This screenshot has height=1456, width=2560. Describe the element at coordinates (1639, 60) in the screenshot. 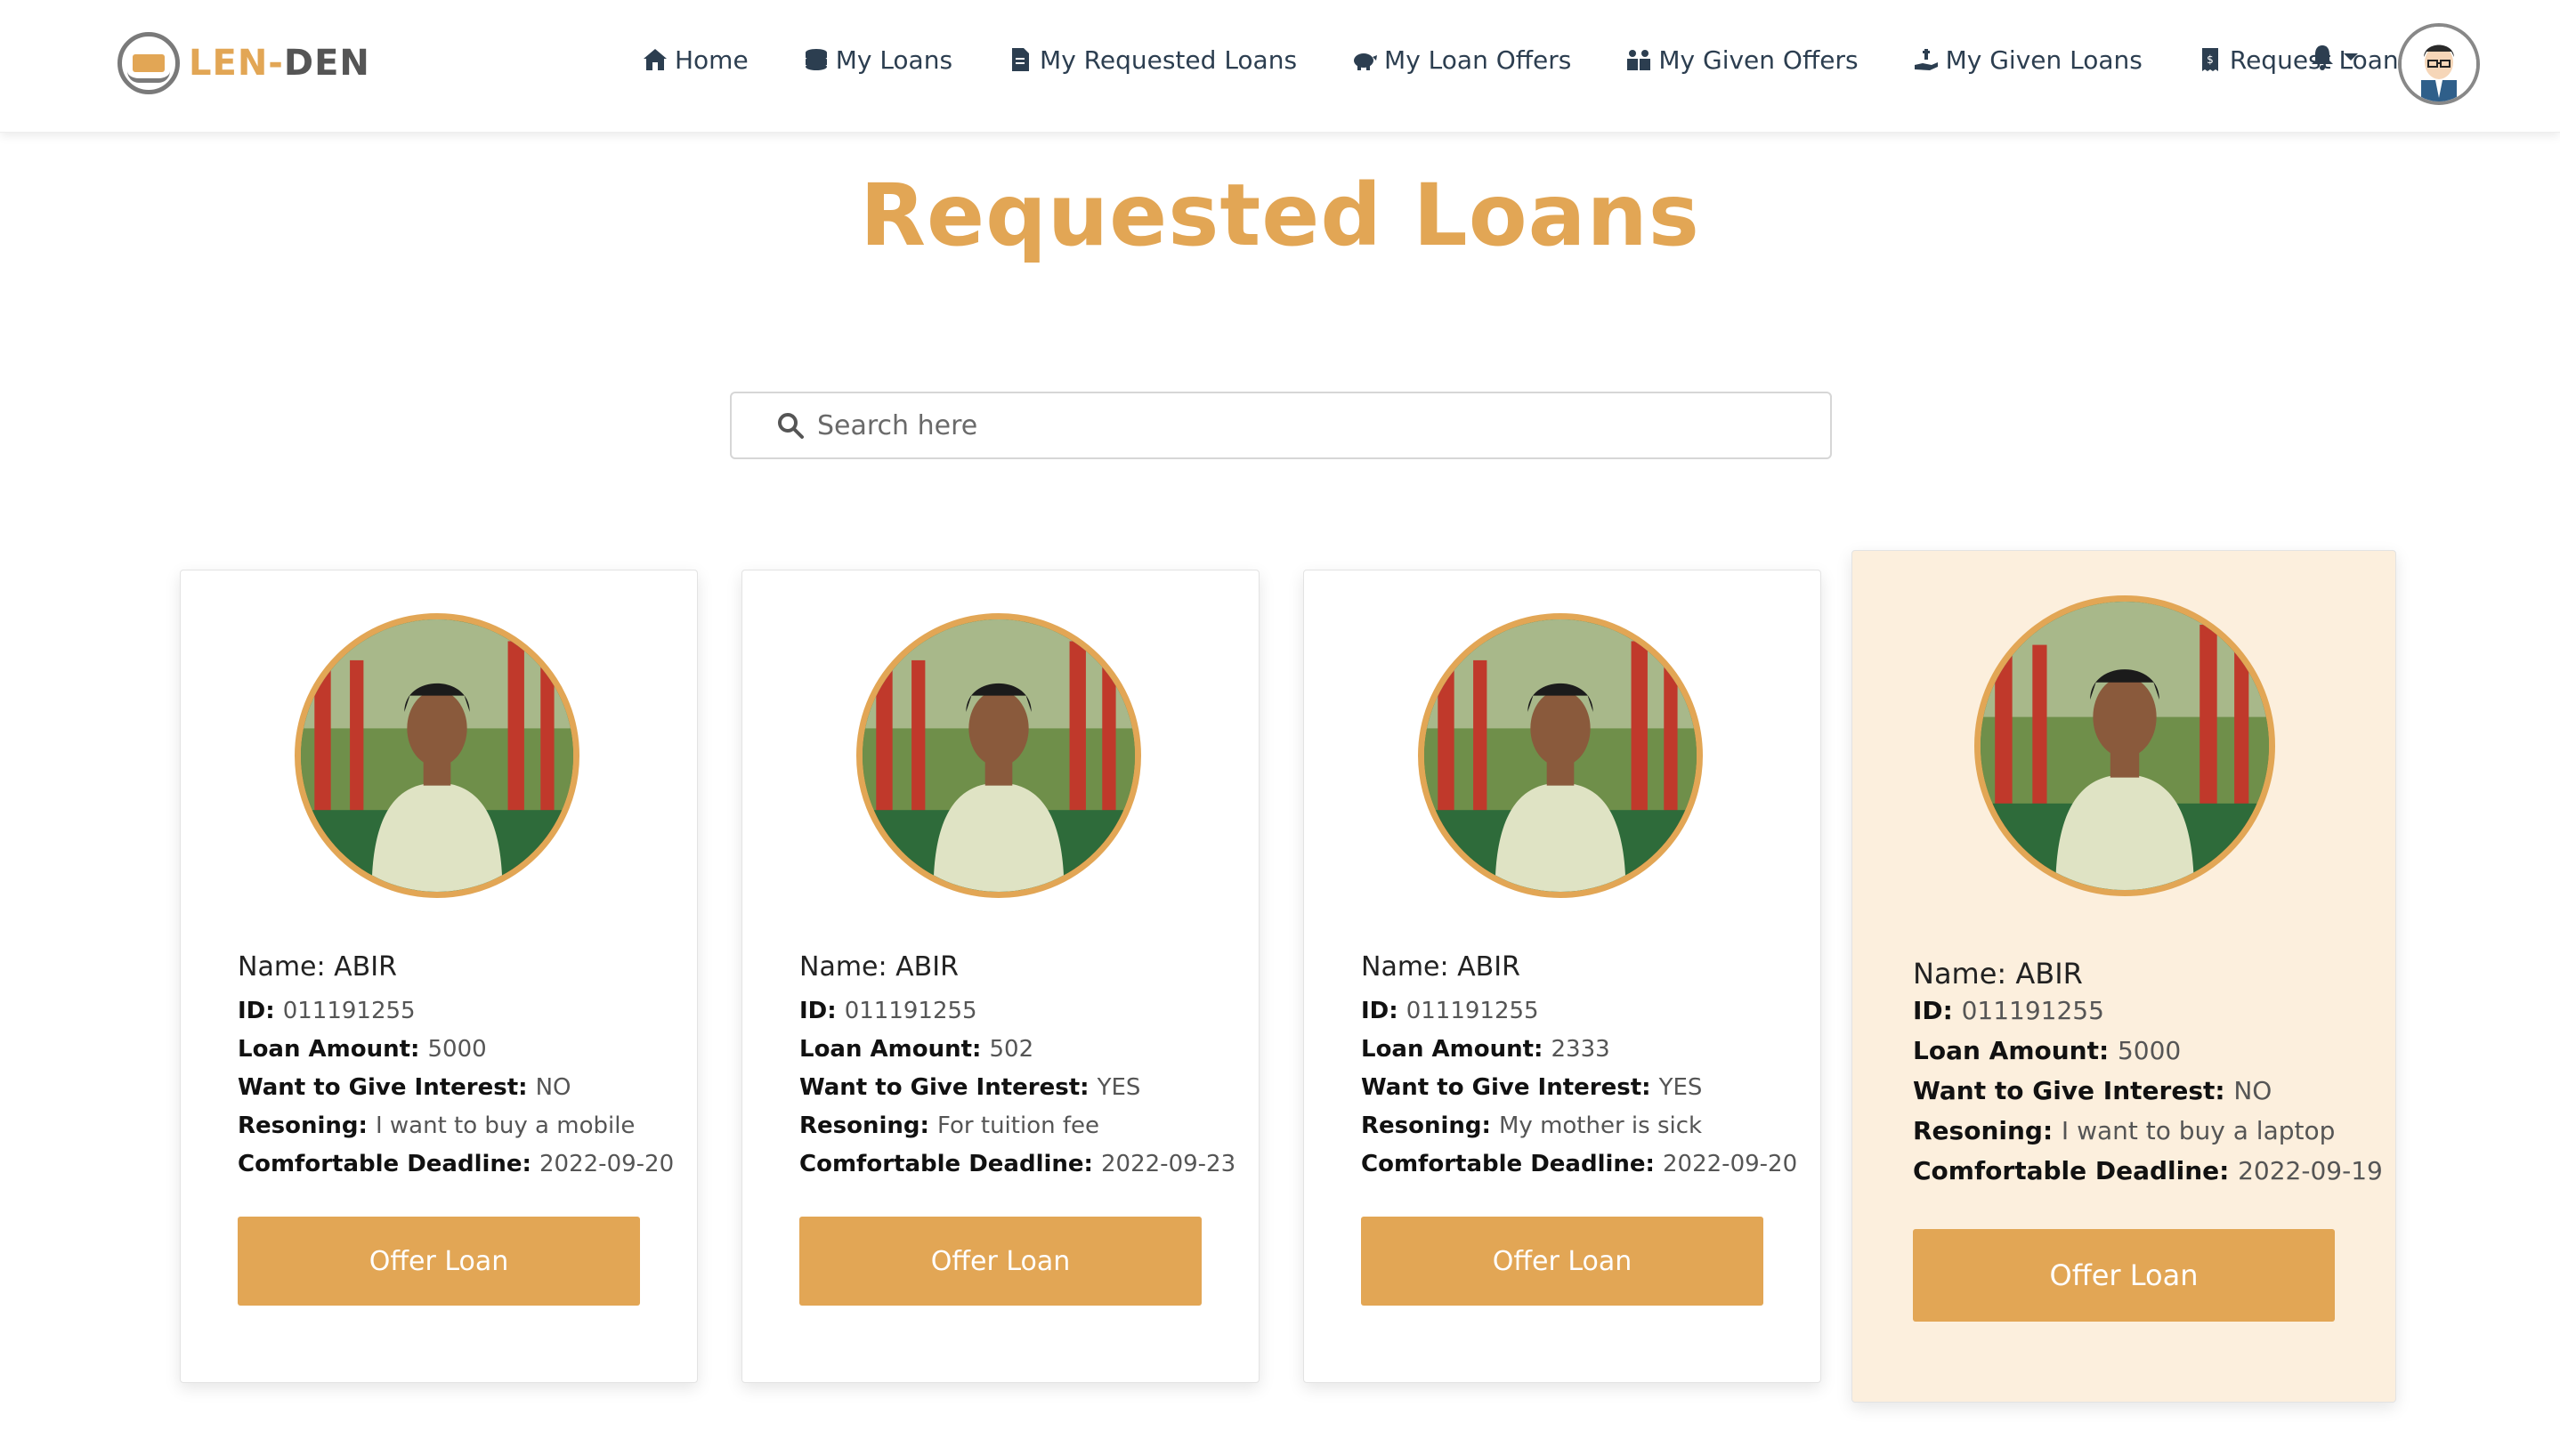

I see `people-icon` at that location.